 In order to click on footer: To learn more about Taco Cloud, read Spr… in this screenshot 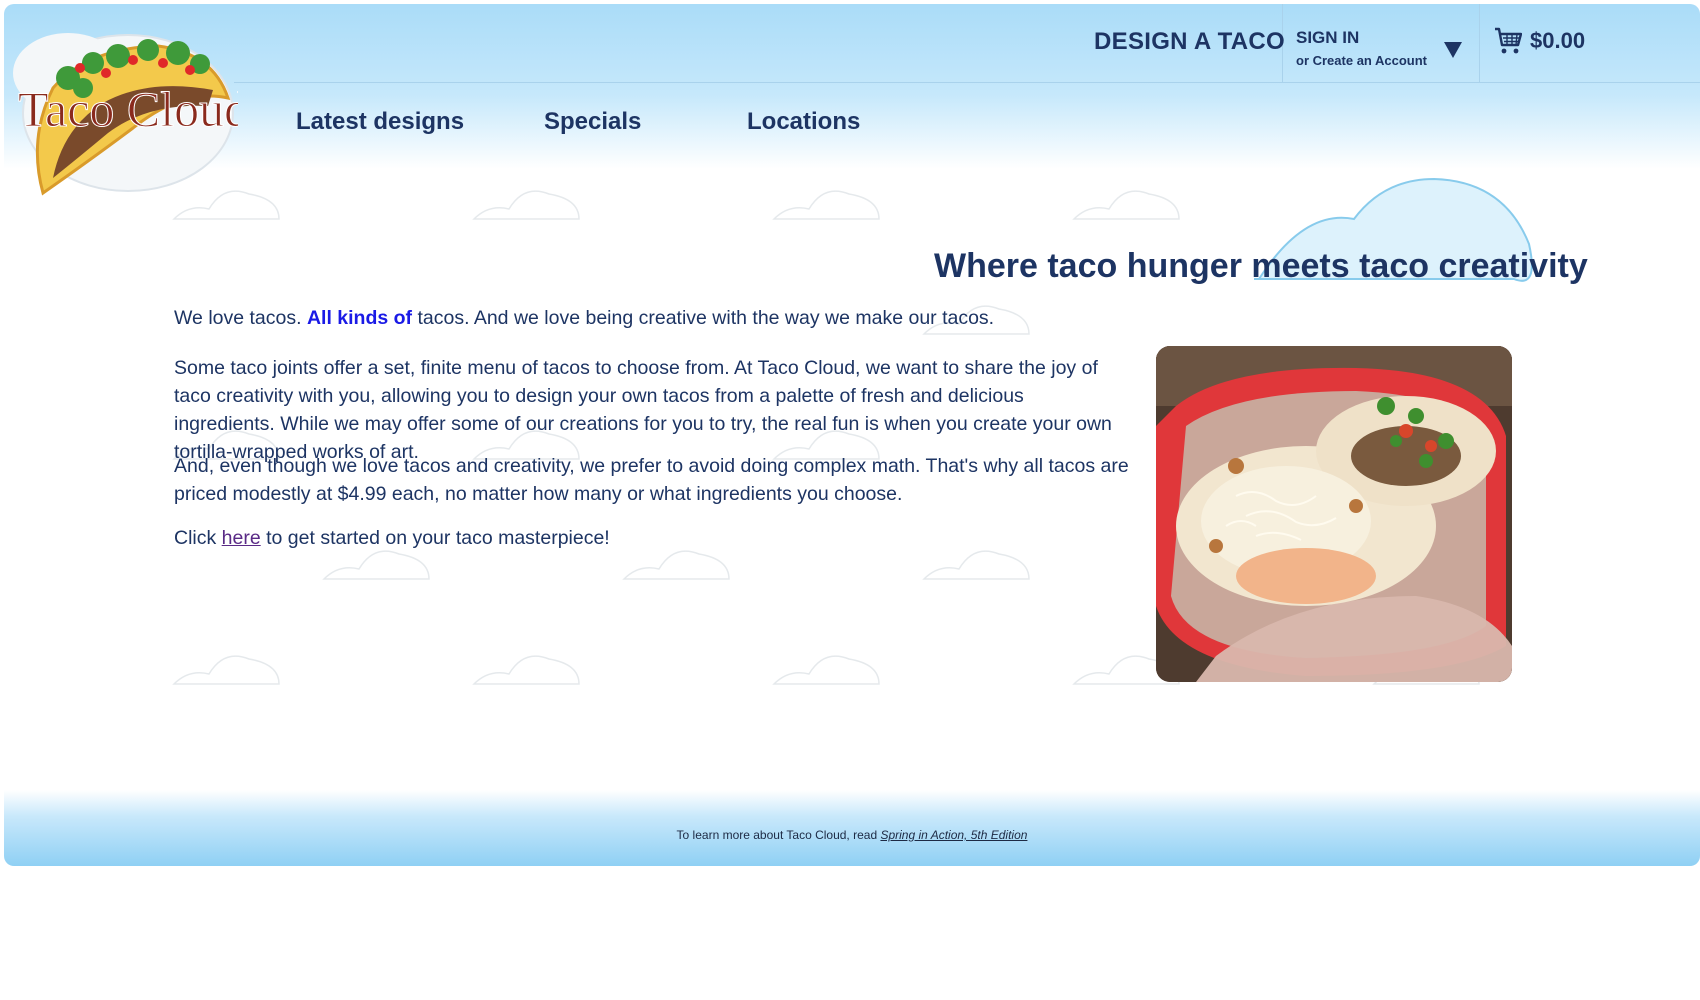, I will do `click(852, 828)`.